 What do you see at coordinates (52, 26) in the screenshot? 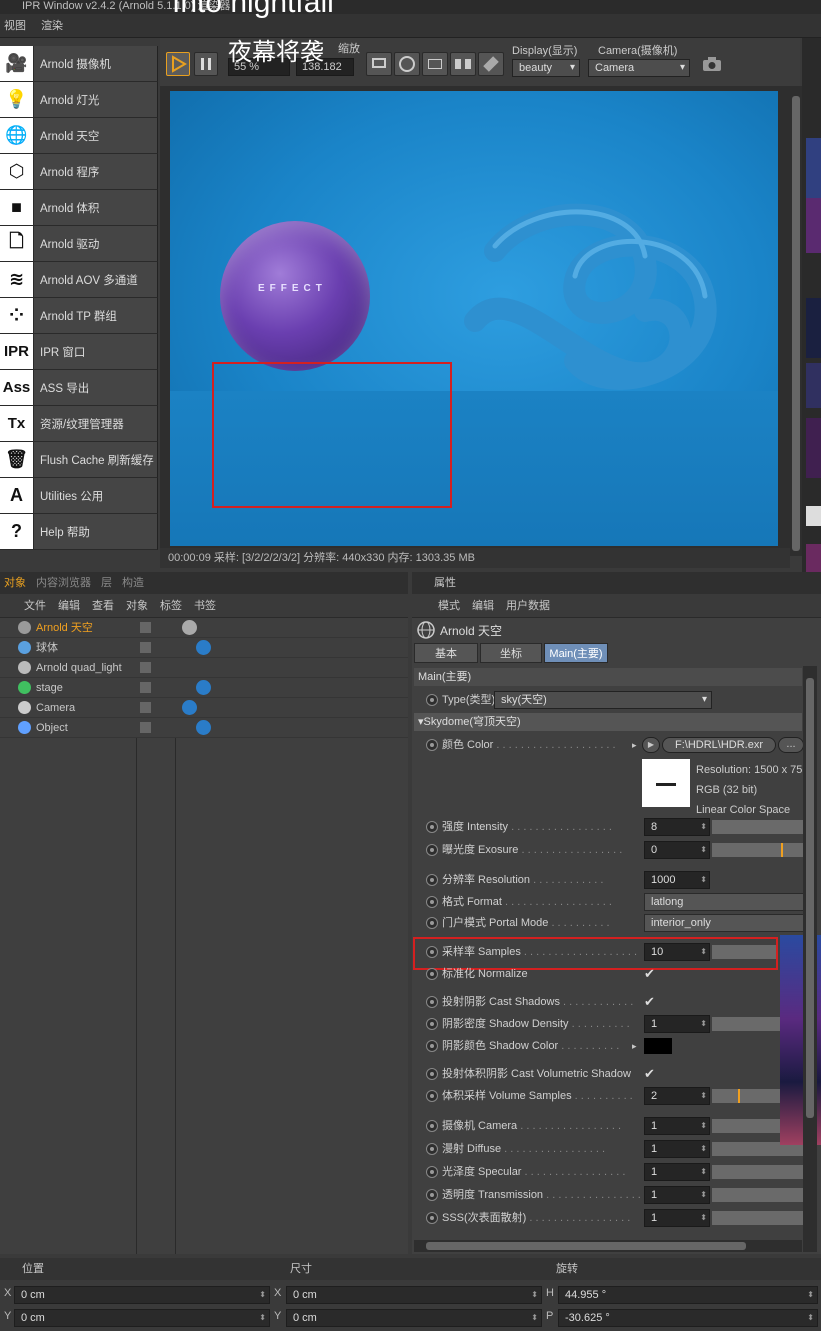
I see `menu-render: 渲染` at bounding box center [52, 26].